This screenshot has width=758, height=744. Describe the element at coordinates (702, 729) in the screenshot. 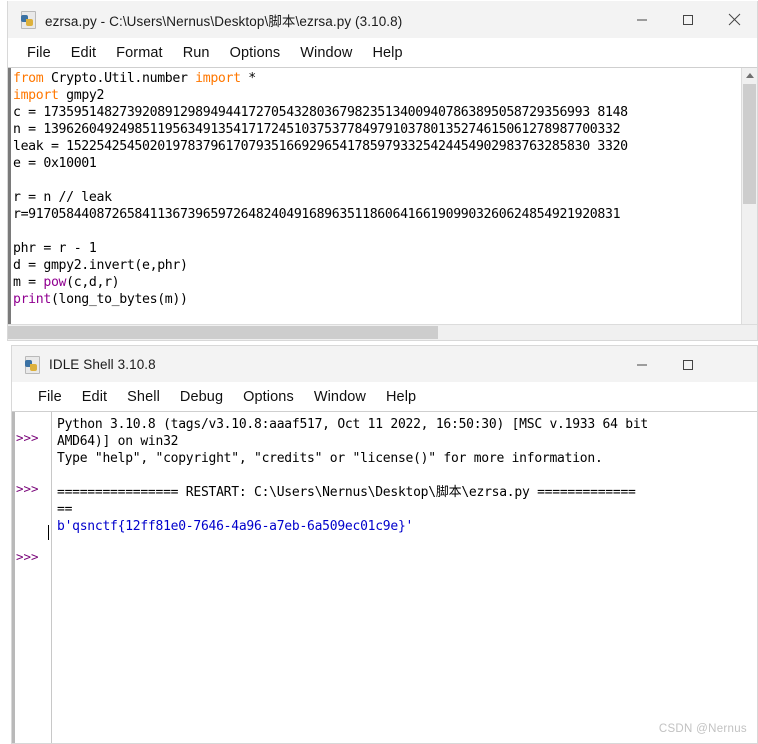

I see `watermark: CSDN @Nernus` at that location.